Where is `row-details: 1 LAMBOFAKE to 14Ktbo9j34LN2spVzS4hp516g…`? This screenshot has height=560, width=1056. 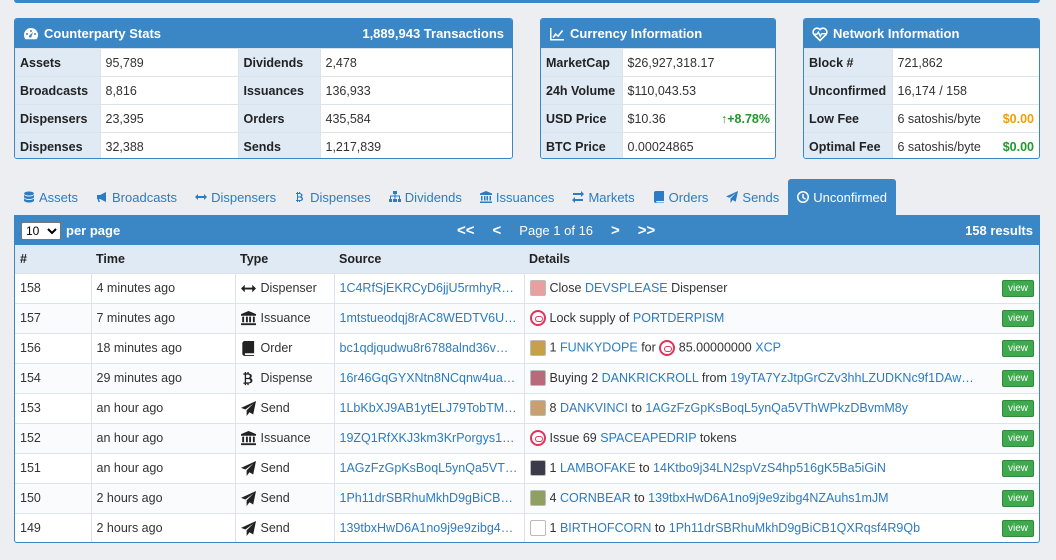
row-details: 1 LAMBOFAKE to 14Ktbo9j34LN2spVzS4hp516g… is located at coordinates (781, 467).